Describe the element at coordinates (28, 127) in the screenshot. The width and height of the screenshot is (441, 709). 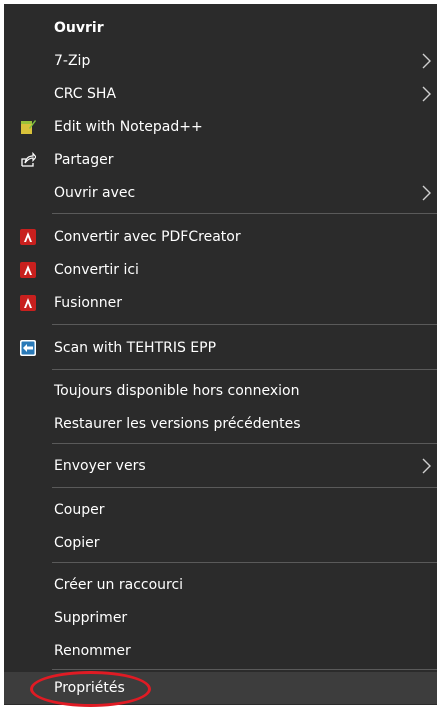
I see `notepad-plus-plus-icon` at that location.